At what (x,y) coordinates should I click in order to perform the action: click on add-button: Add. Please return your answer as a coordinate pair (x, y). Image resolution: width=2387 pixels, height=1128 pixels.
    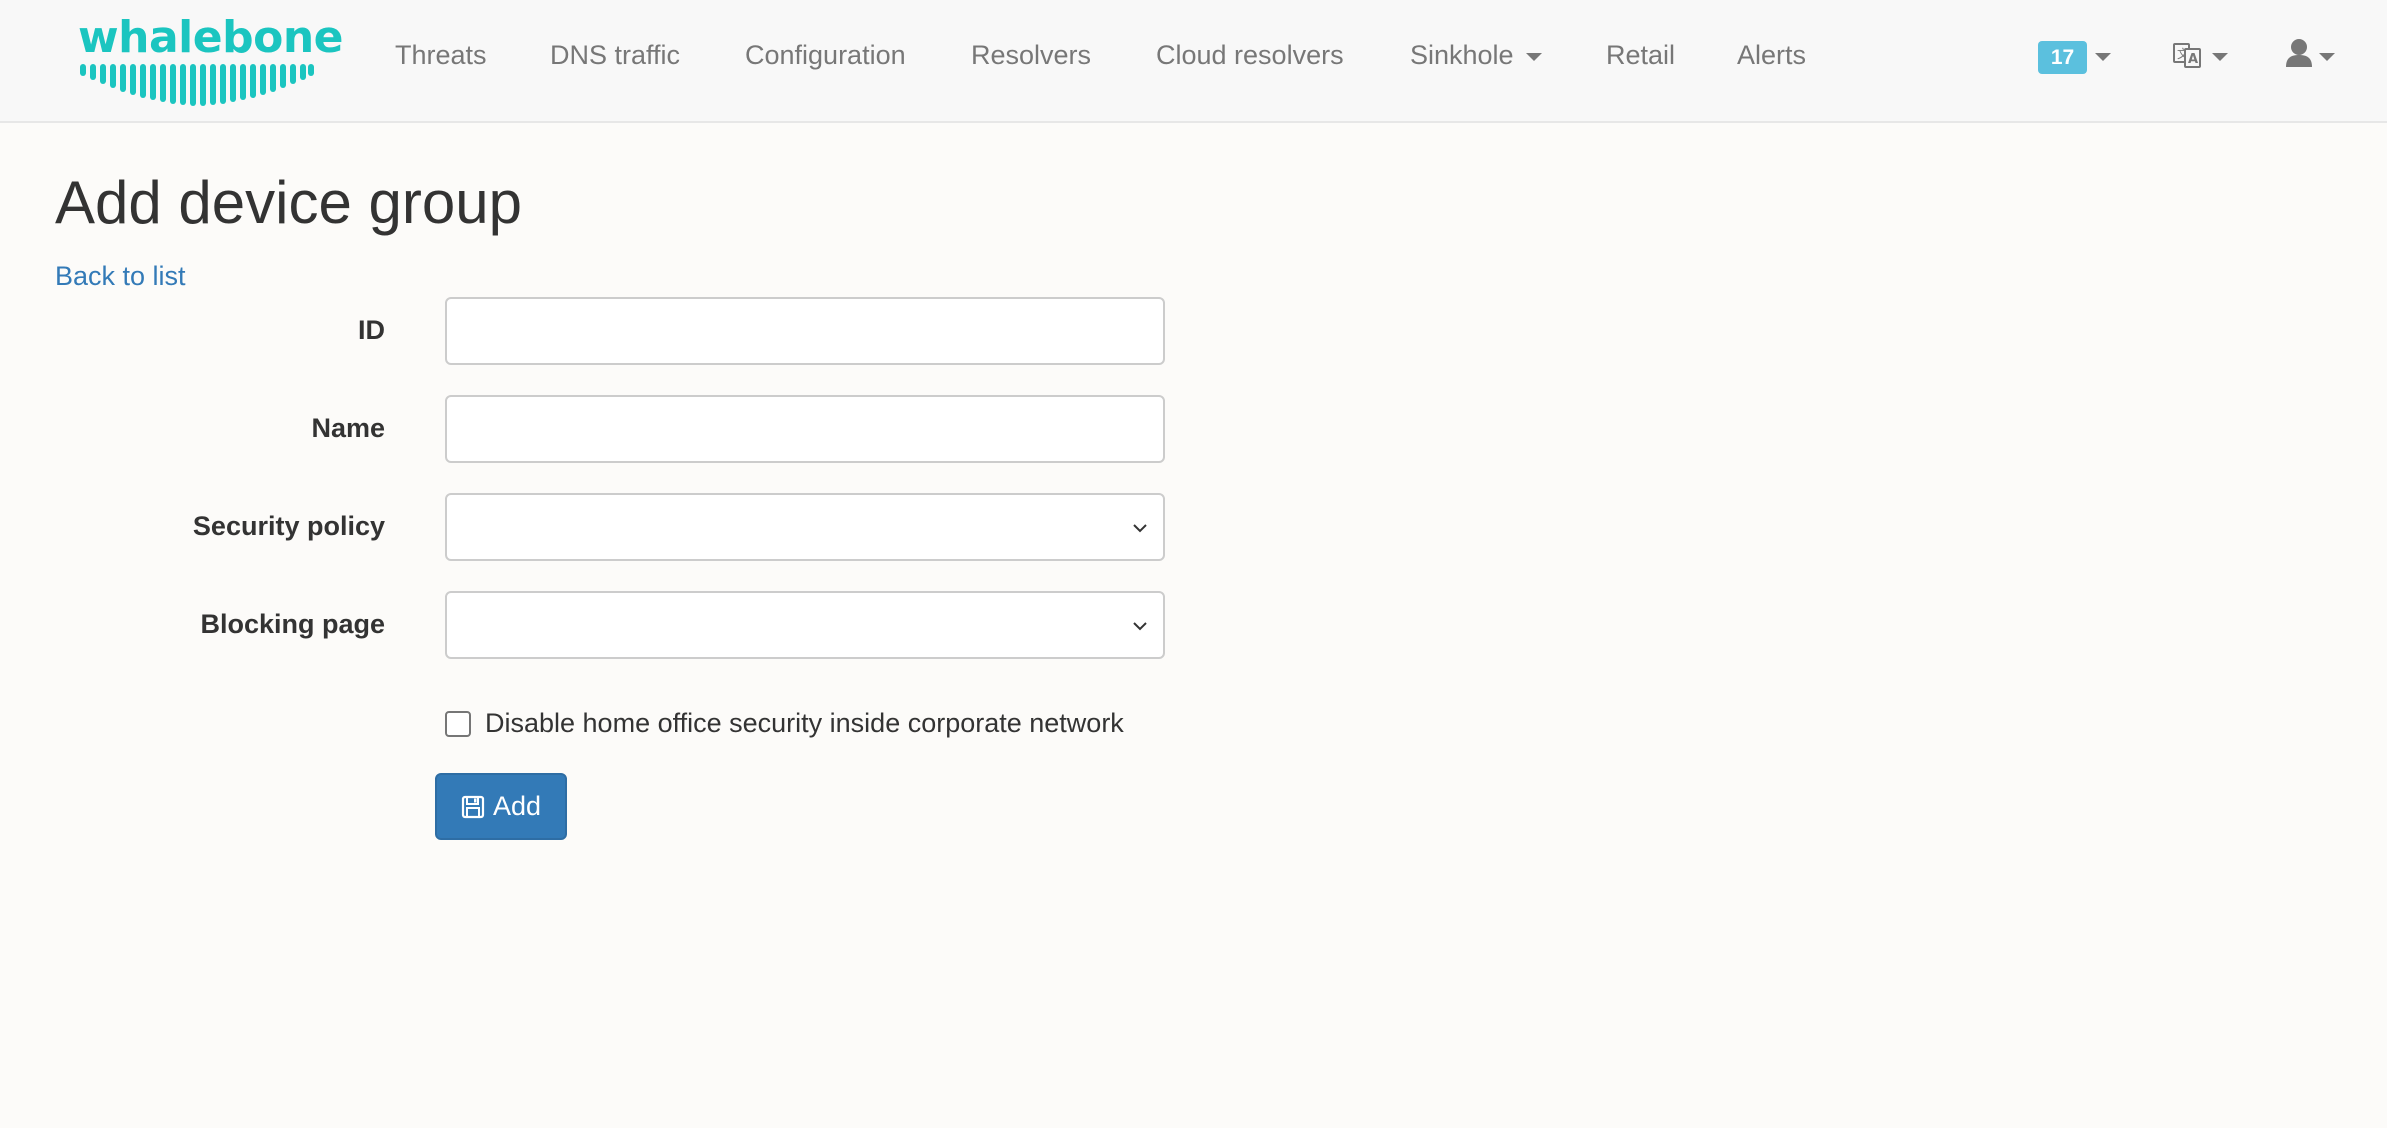
    Looking at the image, I should click on (501, 806).